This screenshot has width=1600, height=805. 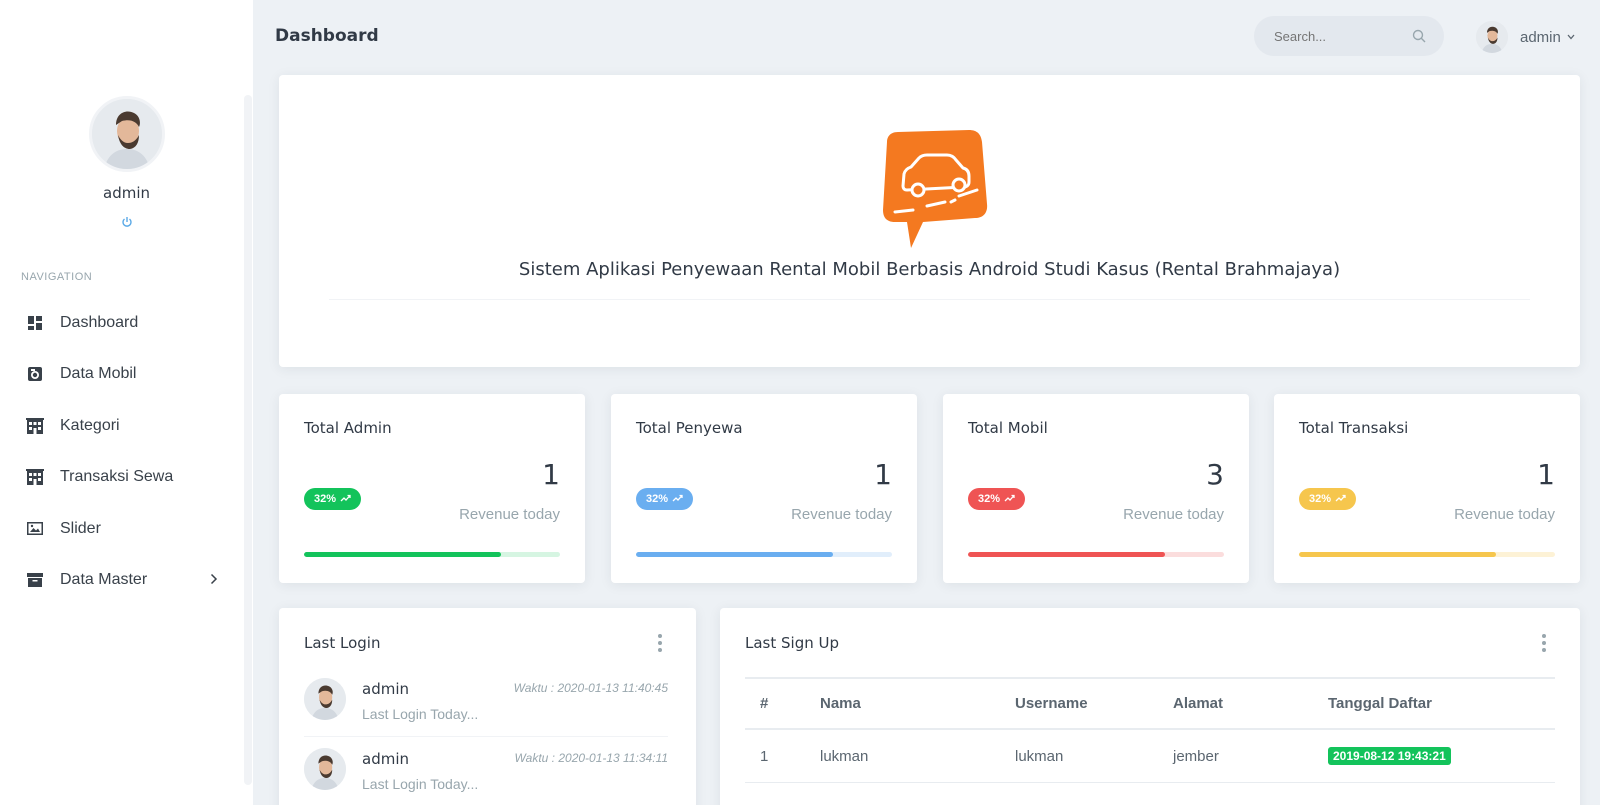 I want to click on sidebar-item-label: Dashboard, so click(x=99, y=322).